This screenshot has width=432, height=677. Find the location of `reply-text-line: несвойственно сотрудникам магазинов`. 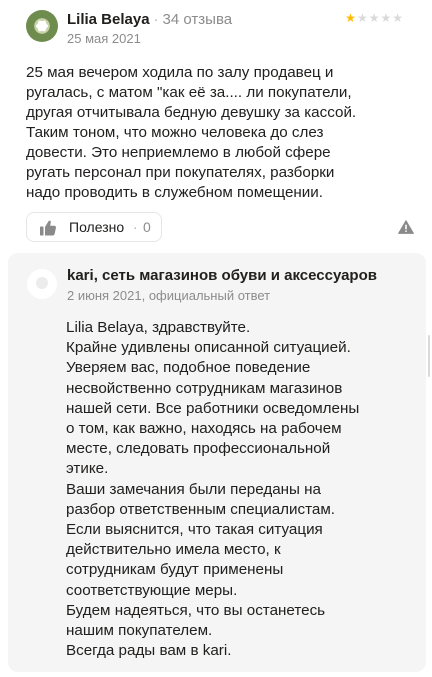

reply-text-line: несвойственно сотрудникам магазинов is located at coordinates (204, 388).